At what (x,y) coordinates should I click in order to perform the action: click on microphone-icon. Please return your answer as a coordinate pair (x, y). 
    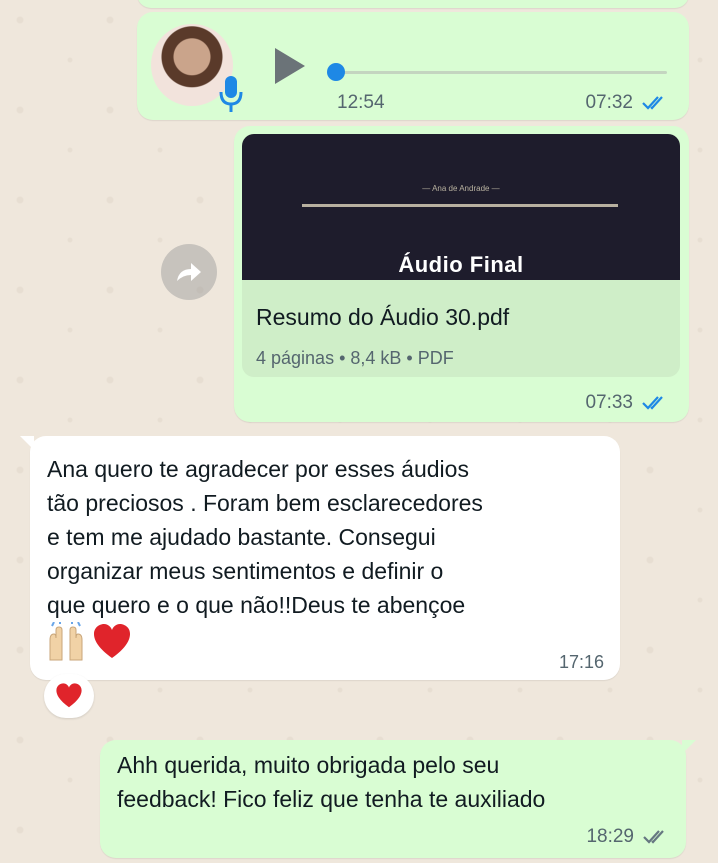
    Looking at the image, I should click on (231, 94).